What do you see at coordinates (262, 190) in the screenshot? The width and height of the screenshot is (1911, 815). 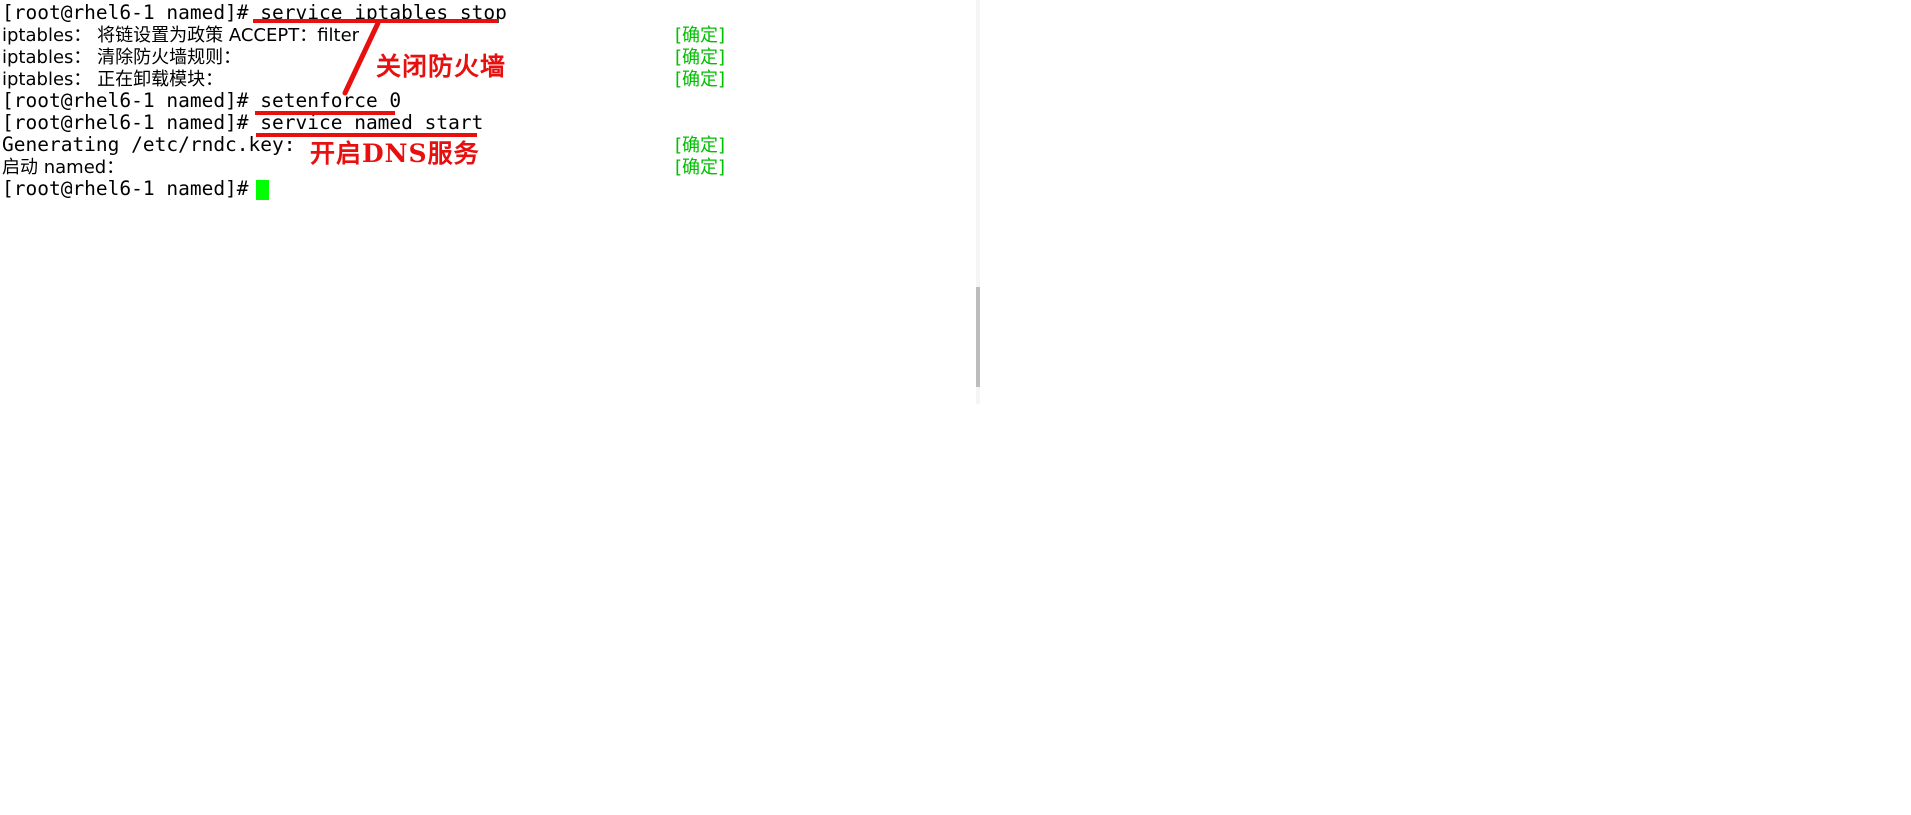 I see `terminal-cursor` at bounding box center [262, 190].